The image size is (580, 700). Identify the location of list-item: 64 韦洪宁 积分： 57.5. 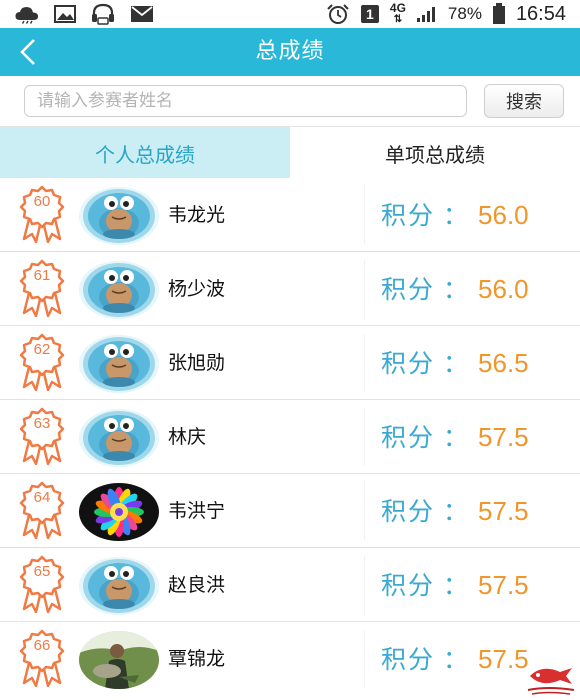
(290, 511).